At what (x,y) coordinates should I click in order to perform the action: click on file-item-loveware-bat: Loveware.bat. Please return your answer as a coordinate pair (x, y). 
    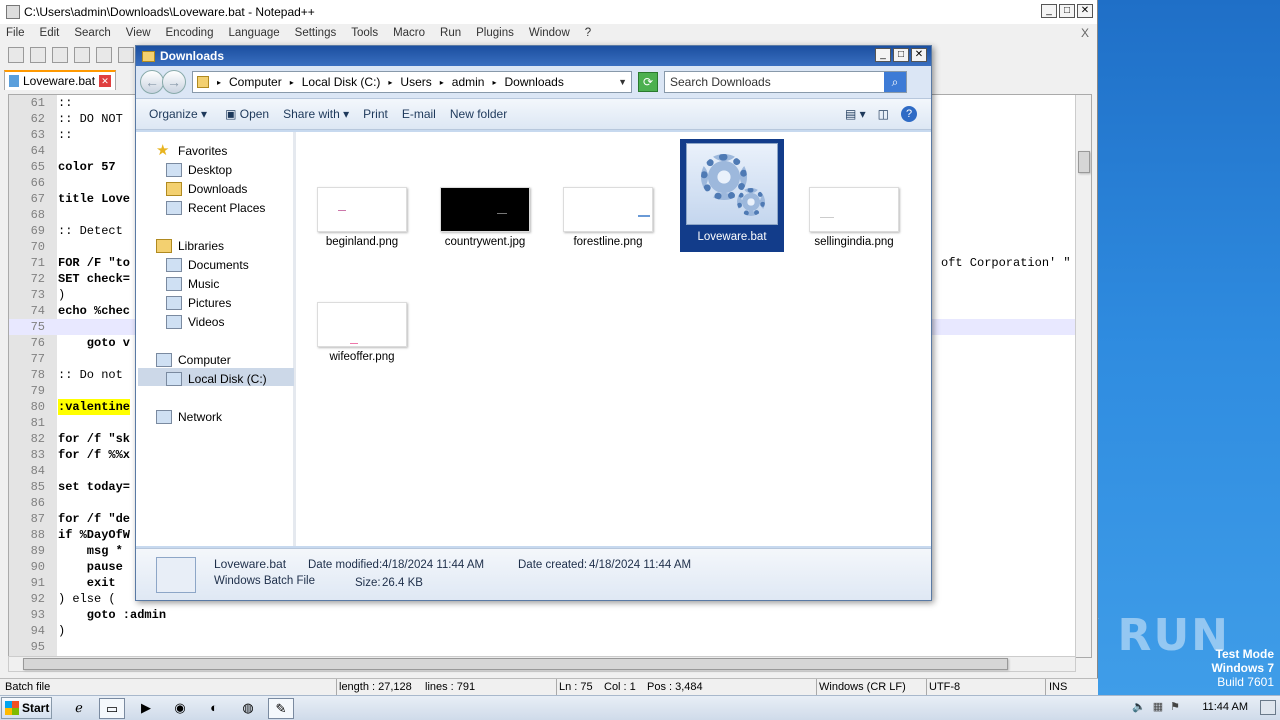
    Looking at the image, I should click on (732, 195).